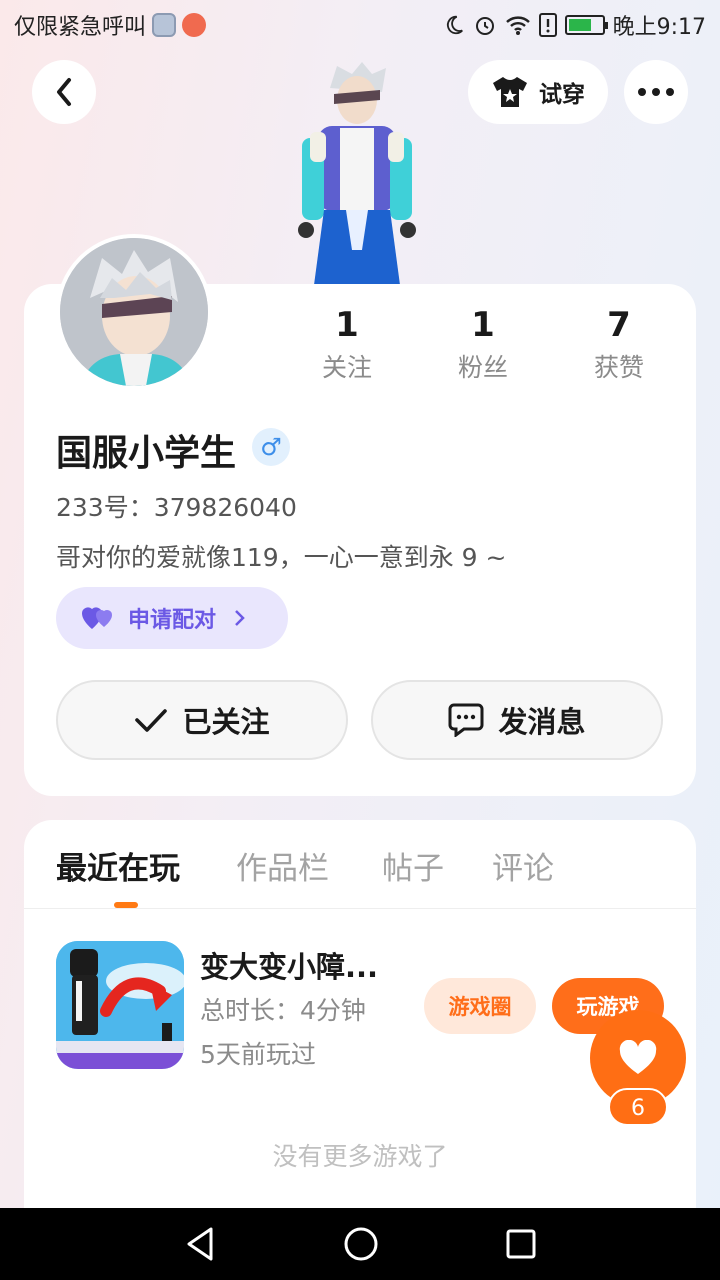 This screenshot has height=1280, width=720. Describe the element at coordinates (360, 25) in the screenshot. I see `status-bar: 仅限紧急呼叫 晚上9:17` at that location.